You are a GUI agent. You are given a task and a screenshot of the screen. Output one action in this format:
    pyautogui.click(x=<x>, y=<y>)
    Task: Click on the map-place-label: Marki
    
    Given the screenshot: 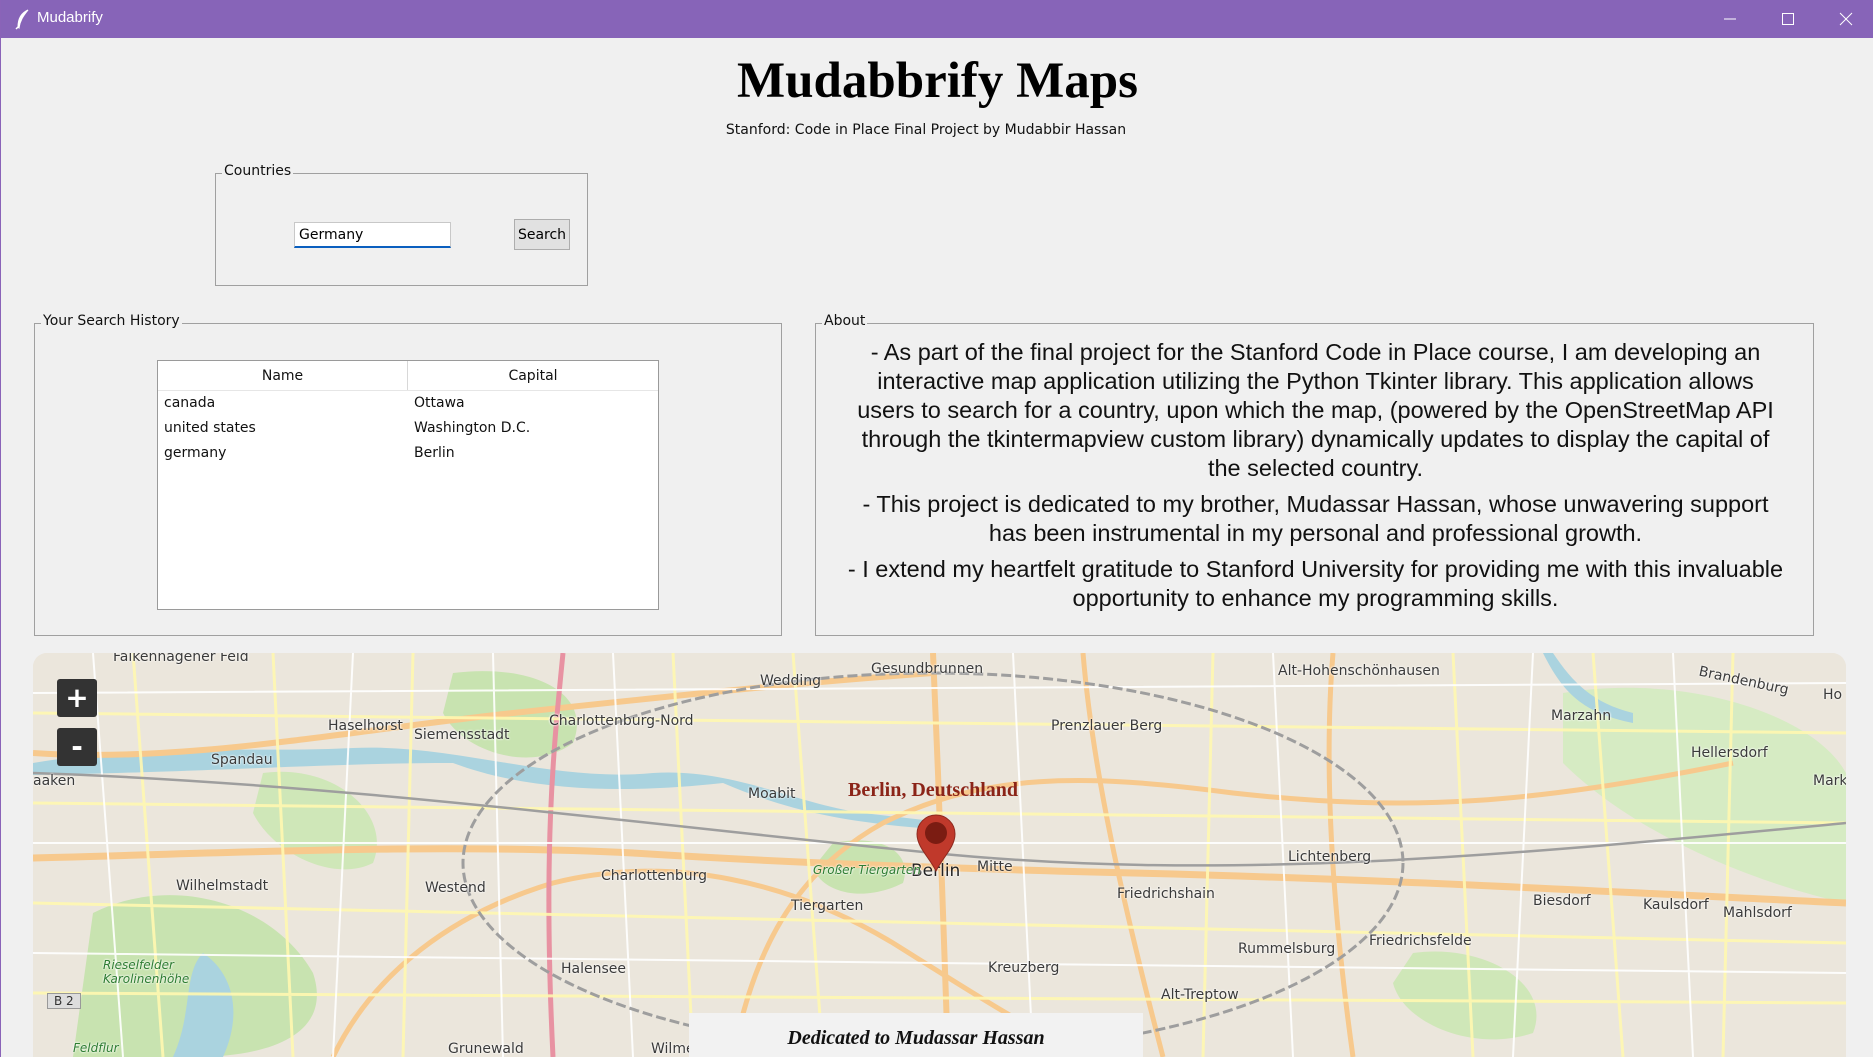 What is the action you would take?
    pyautogui.click(x=1829, y=781)
    